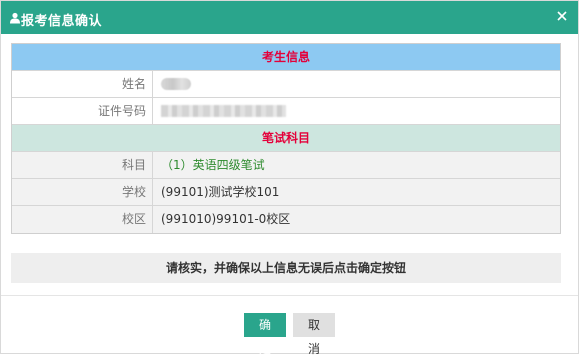 The image size is (579, 361). I want to click on exam-section-header: 笔试科目, so click(286, 138).